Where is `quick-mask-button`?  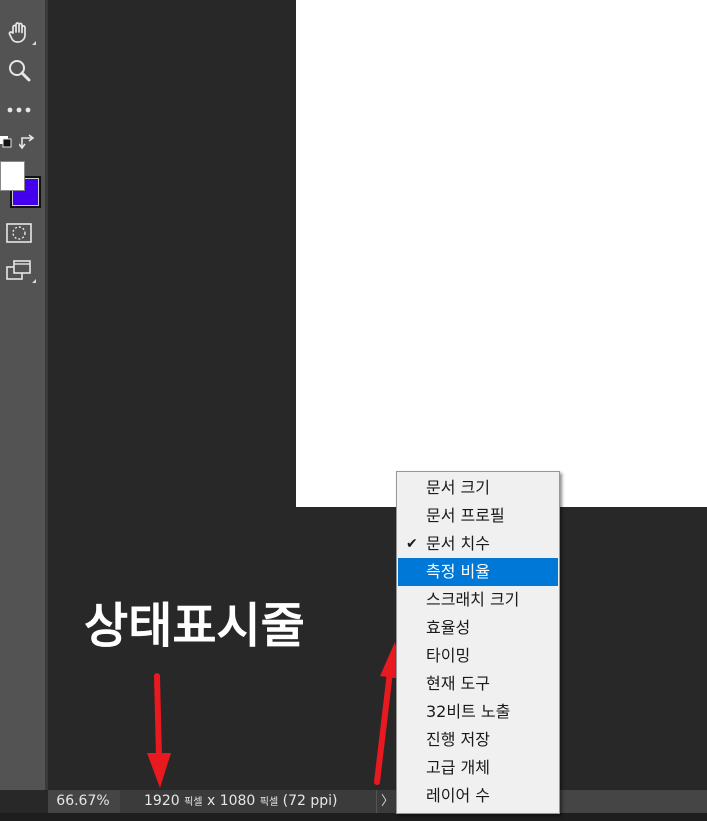
quick-mask-button is located at coordinates (19, 233).